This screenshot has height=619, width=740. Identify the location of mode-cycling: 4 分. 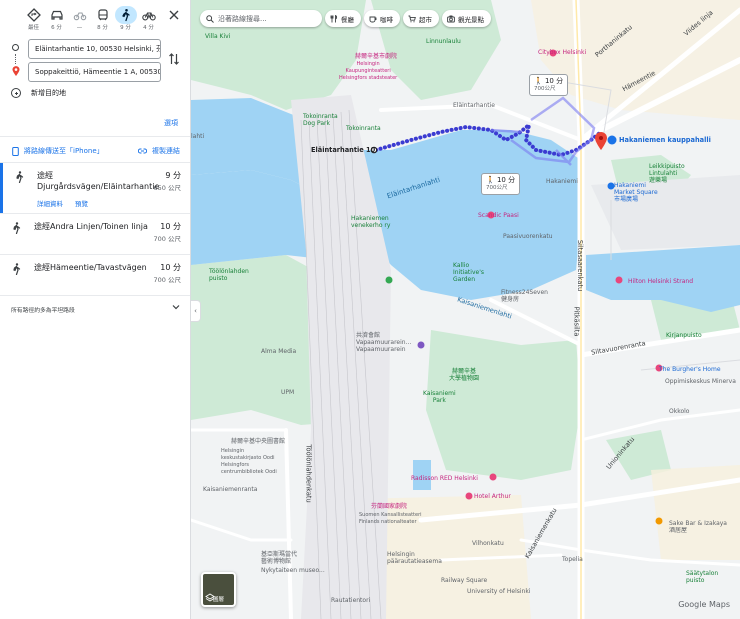
(148, 19).